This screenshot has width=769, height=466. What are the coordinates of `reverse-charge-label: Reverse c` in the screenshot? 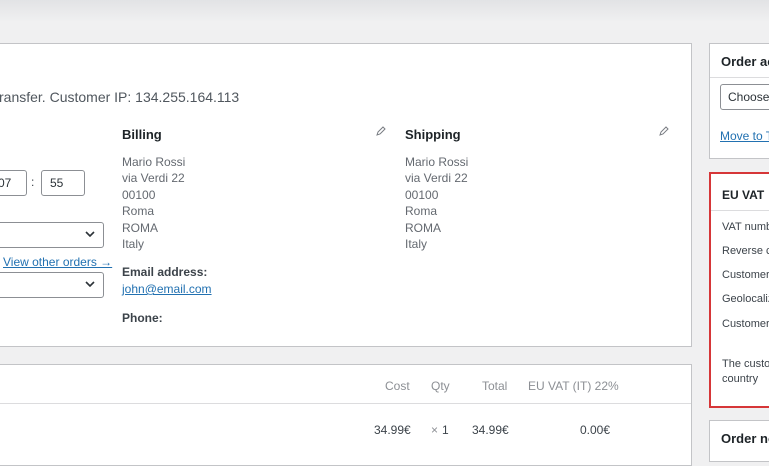 It's located at (745, 251).